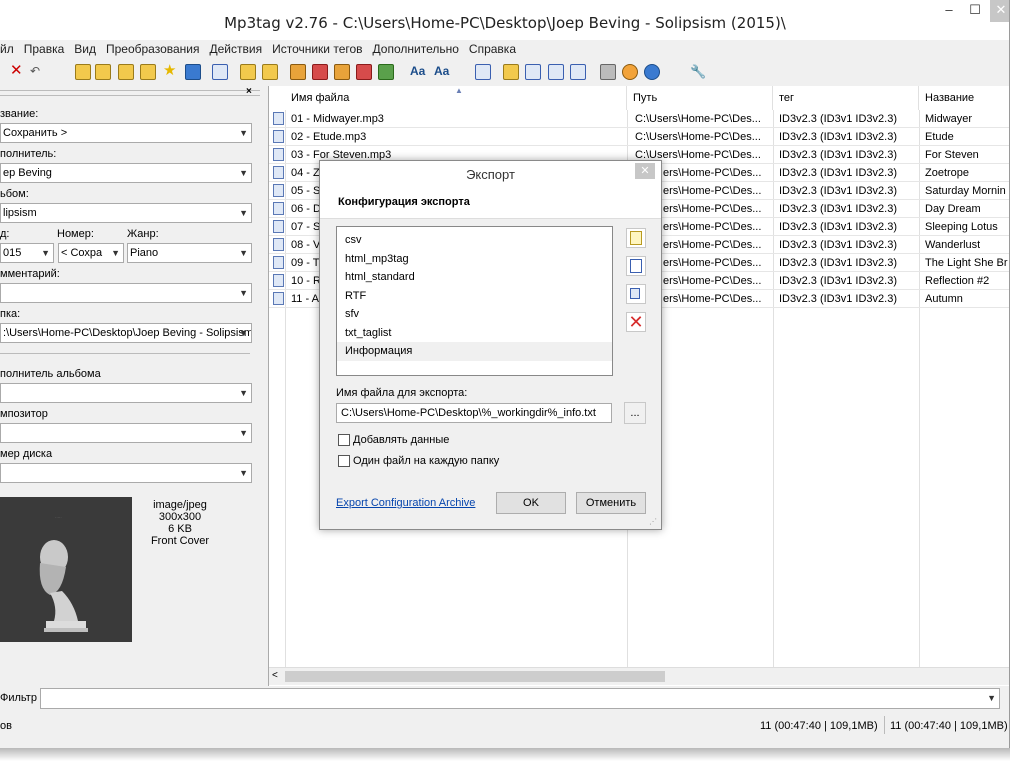  Describe the element at coordinates (636, 294) in the screenshot. I see `copy-config-button` at that location.